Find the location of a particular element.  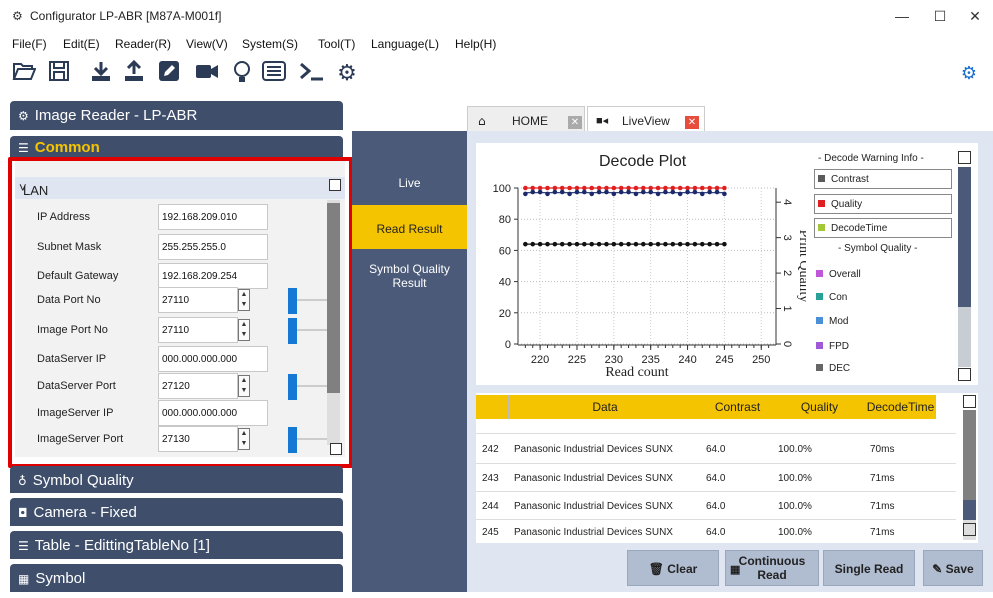

legend-scrollbar-thumb is located at coordinates (964, 237).